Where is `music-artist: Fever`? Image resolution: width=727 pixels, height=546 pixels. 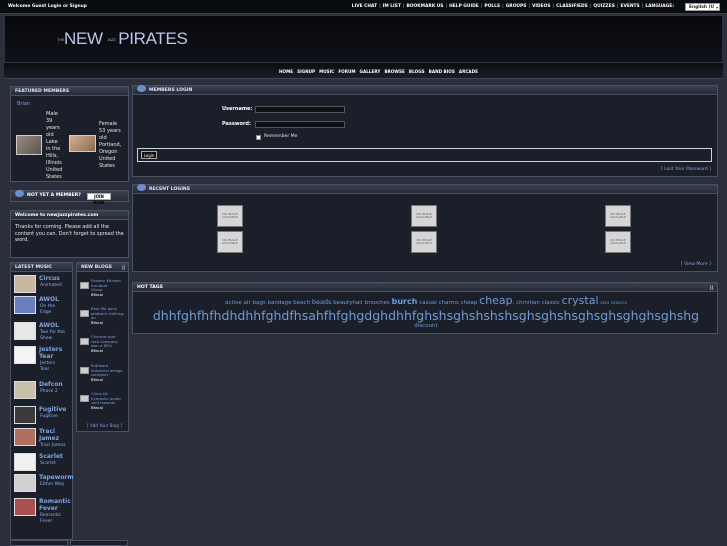 music-artist: Fever is located at coordinates (46, 522).